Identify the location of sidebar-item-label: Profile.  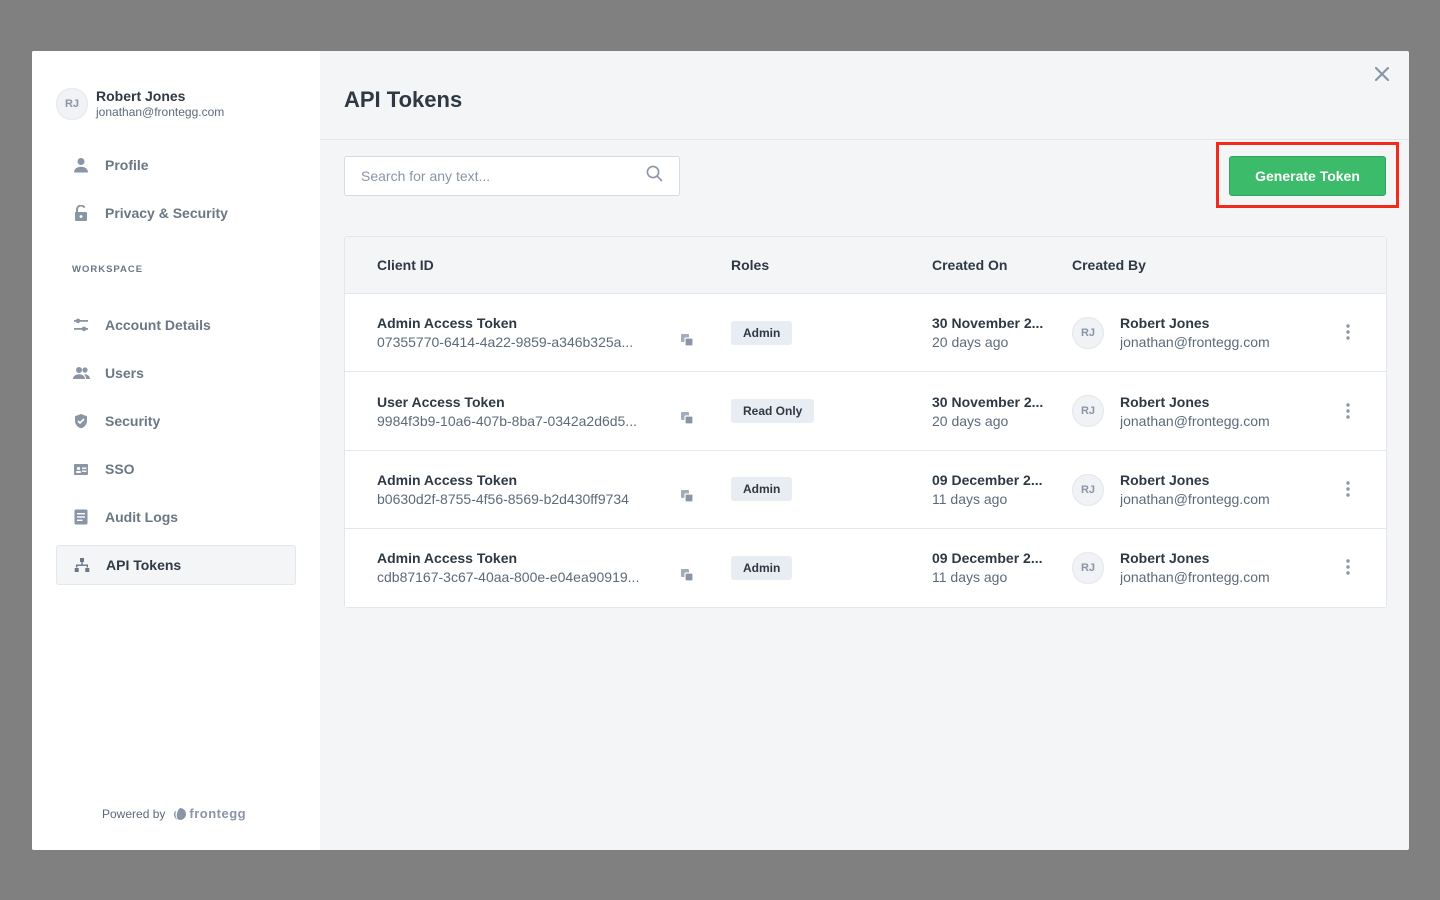
(127, 165).